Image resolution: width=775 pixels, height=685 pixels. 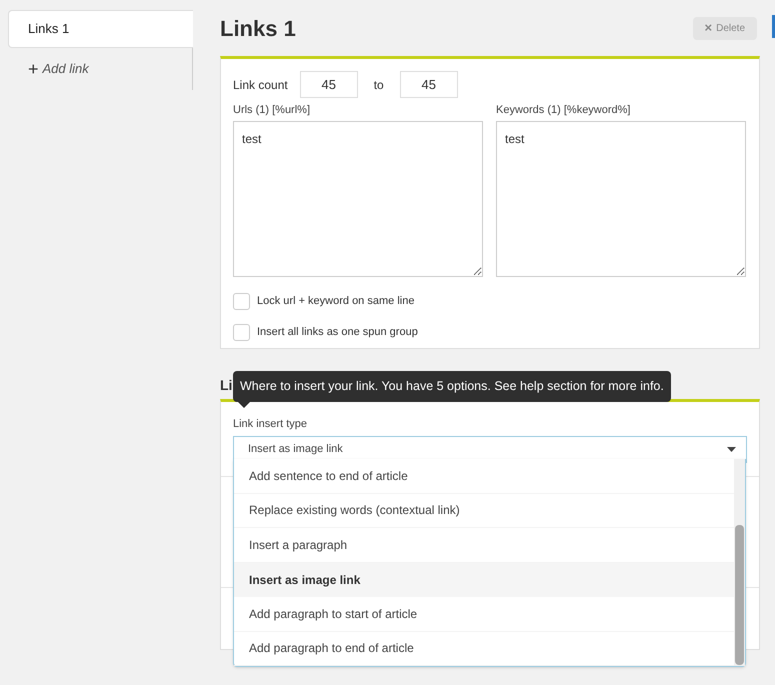 I want to click on dropdown-option: Replace existing words (contextual link), so click(x=484, y=511).